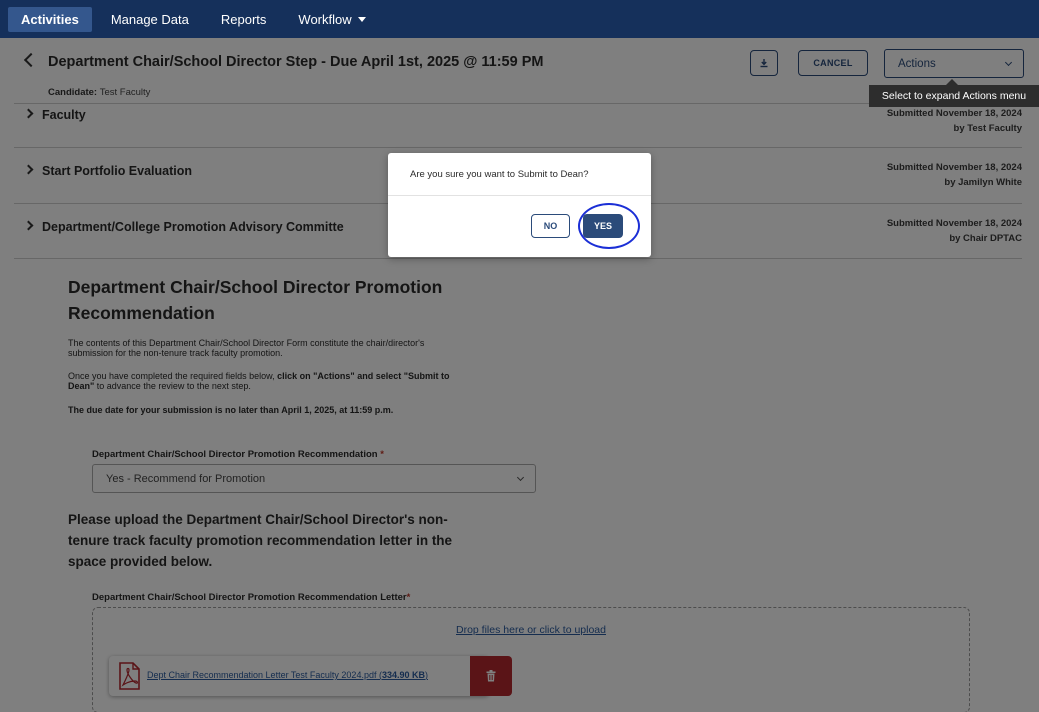 The image size is (1039, 712). Describe the element at coordinates (325, 19) in the screenshot. I see `nav-item-label: Workflow` at that location.